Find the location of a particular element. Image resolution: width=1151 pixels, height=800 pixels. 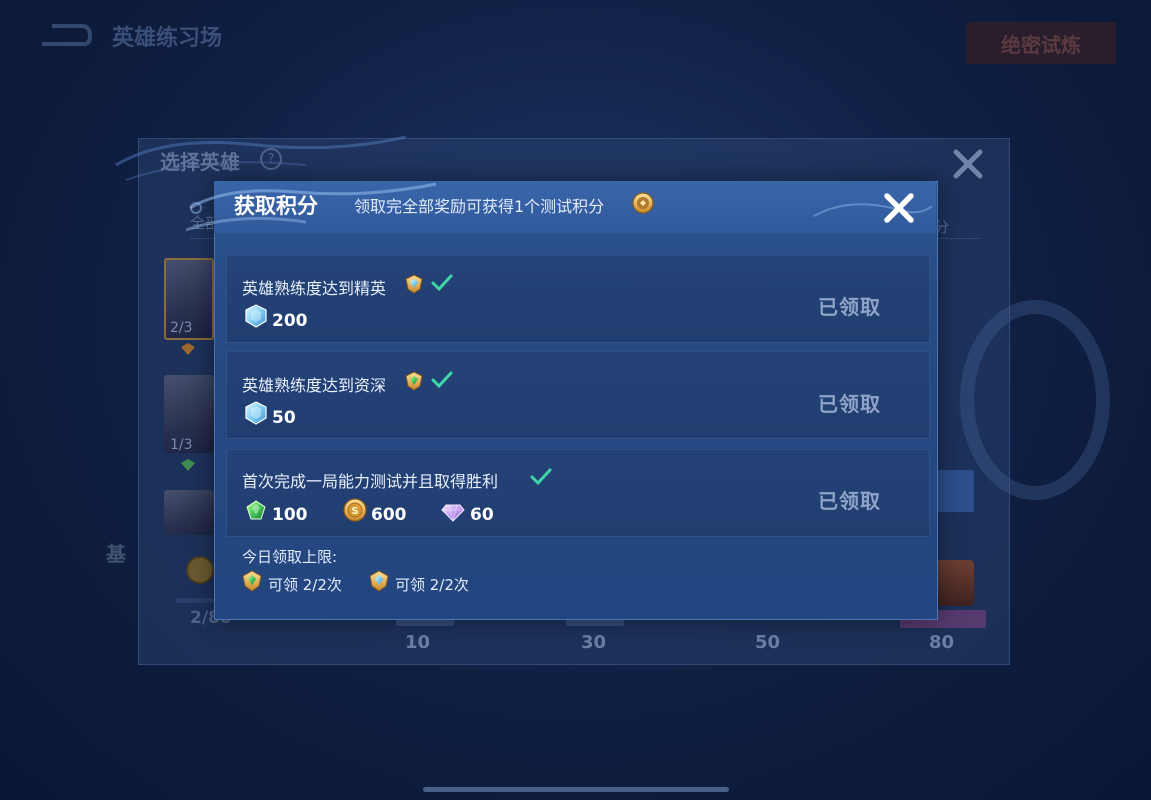

dialog-title: 获取积分 is located at coordinates (276, 206).